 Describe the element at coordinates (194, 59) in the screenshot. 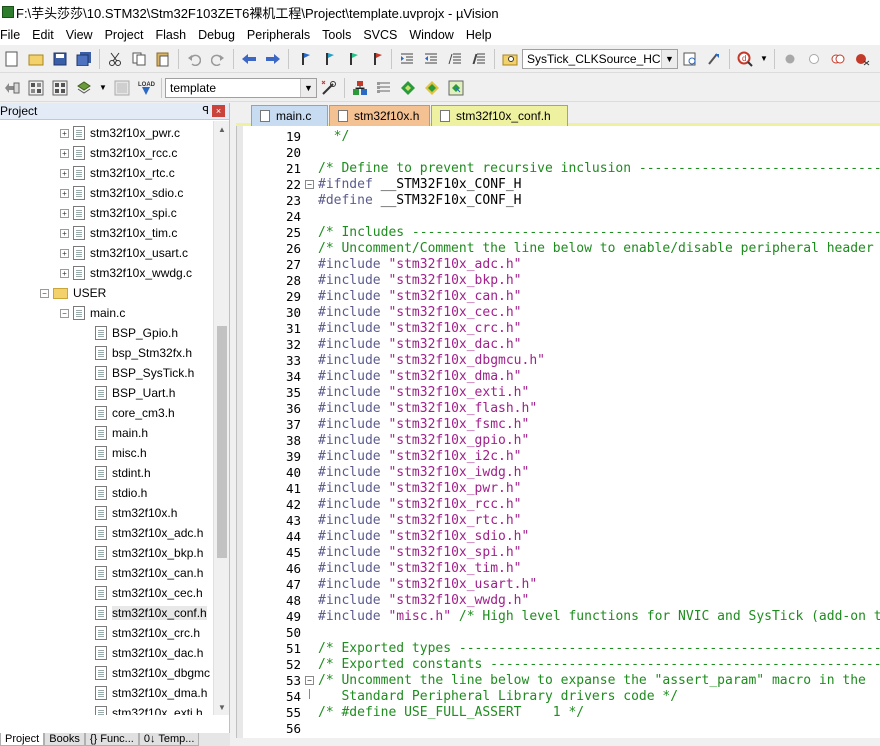

I see `undo-icon` at that location.